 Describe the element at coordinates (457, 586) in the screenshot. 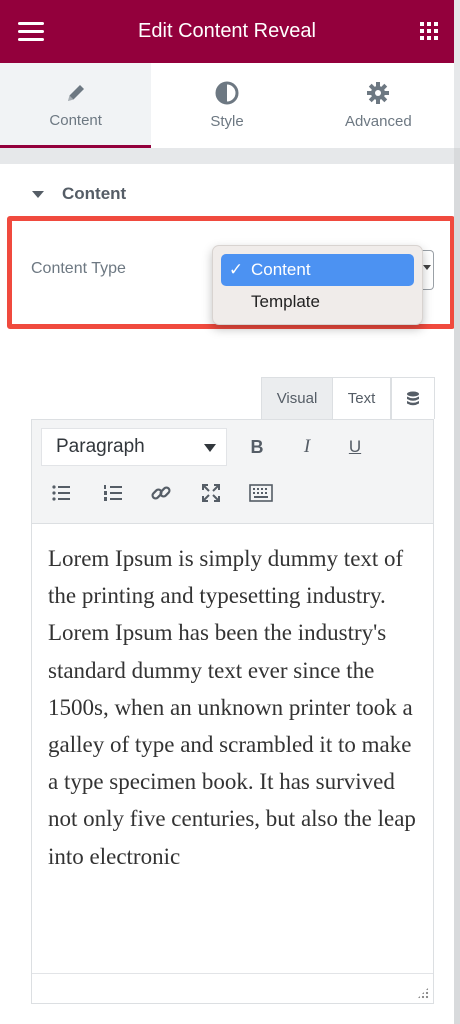

I see `panel-scrollbar` at that location.